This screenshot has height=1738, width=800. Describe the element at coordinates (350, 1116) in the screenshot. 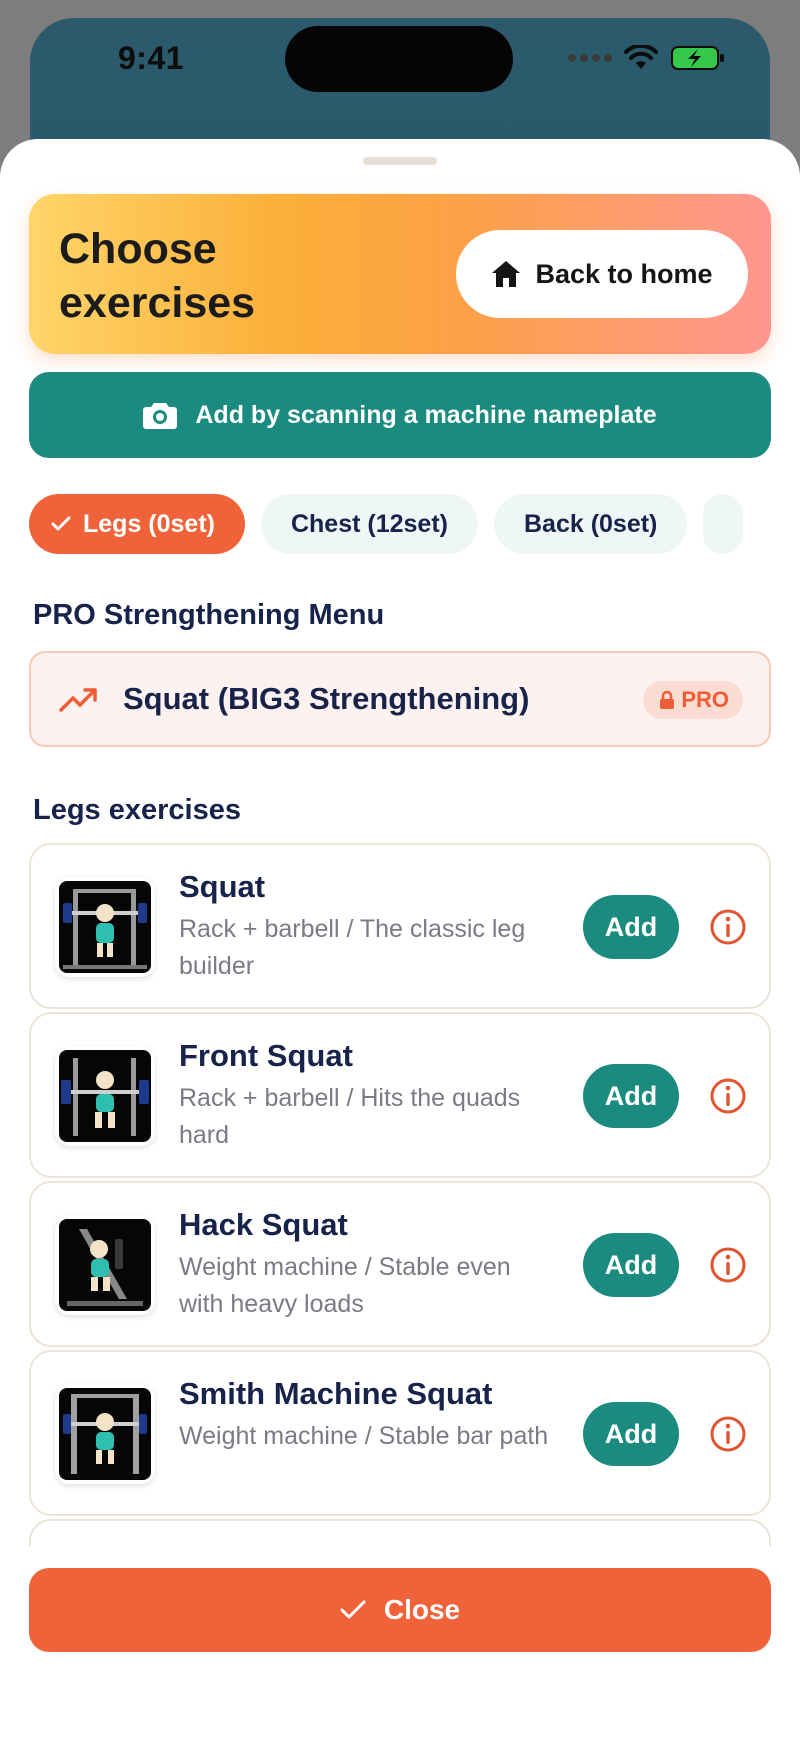

I see `exercise-description: Rack + barbell / Hits the quads hard` at that location.